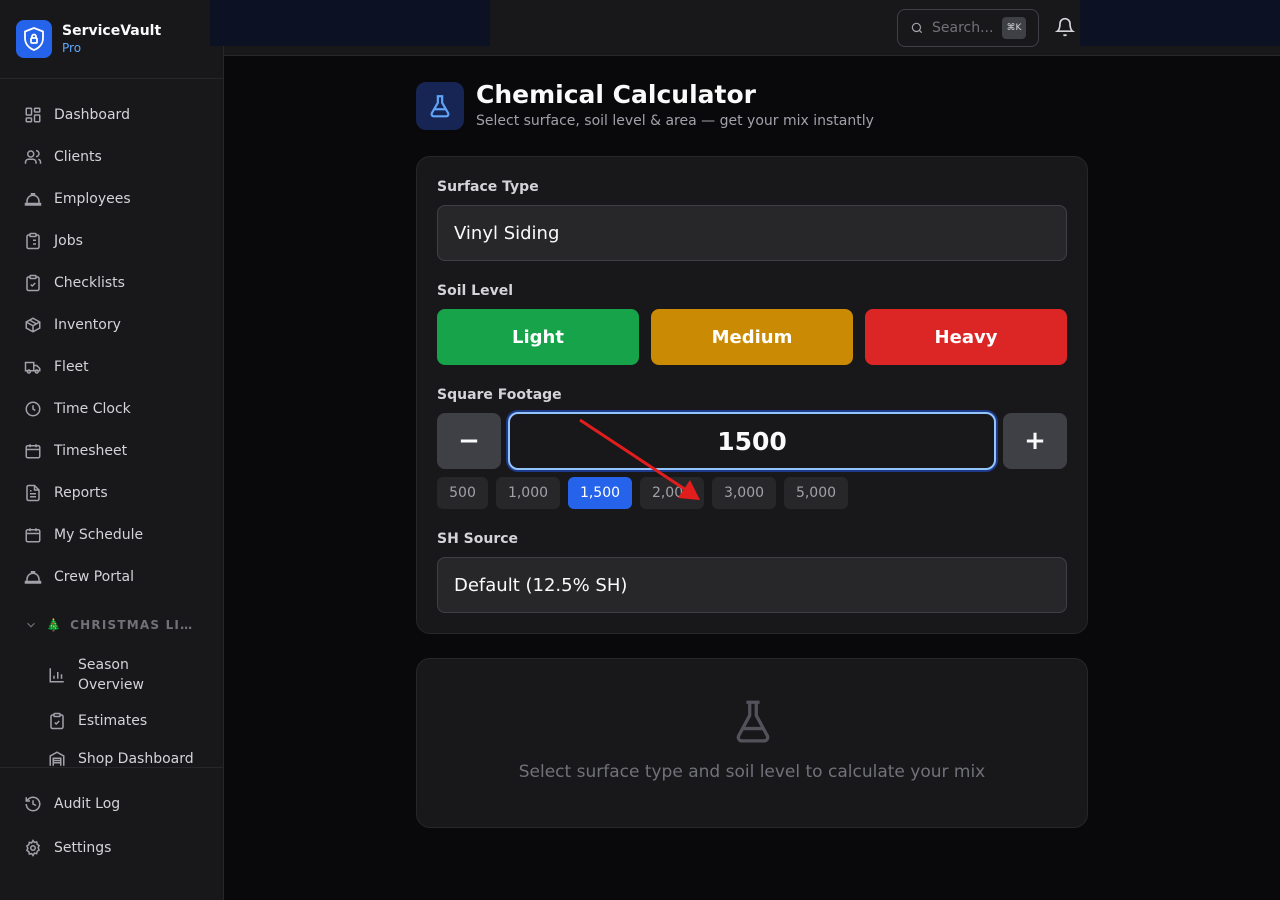 The width and height of the screenshot is (1280, 900). What do you see at coordinates (33, 409) in the screenshot?
I see `clock-icon` at bounding box center [33, 409].